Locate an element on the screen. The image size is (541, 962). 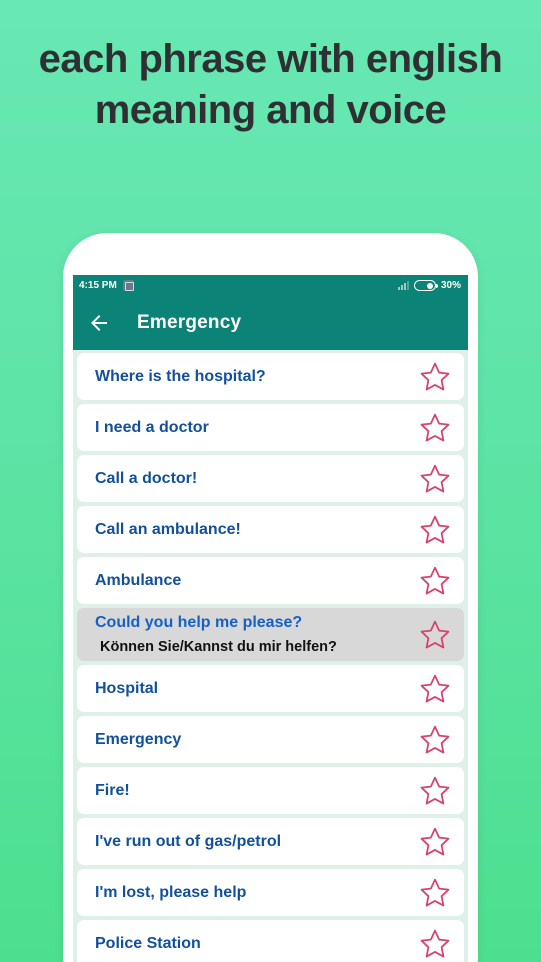
phrase-english: I'm lost, please help is located at coordinates (171, 892).